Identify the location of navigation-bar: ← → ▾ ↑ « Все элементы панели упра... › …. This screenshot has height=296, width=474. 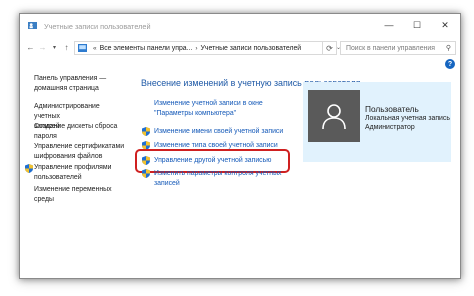
(240, 48).